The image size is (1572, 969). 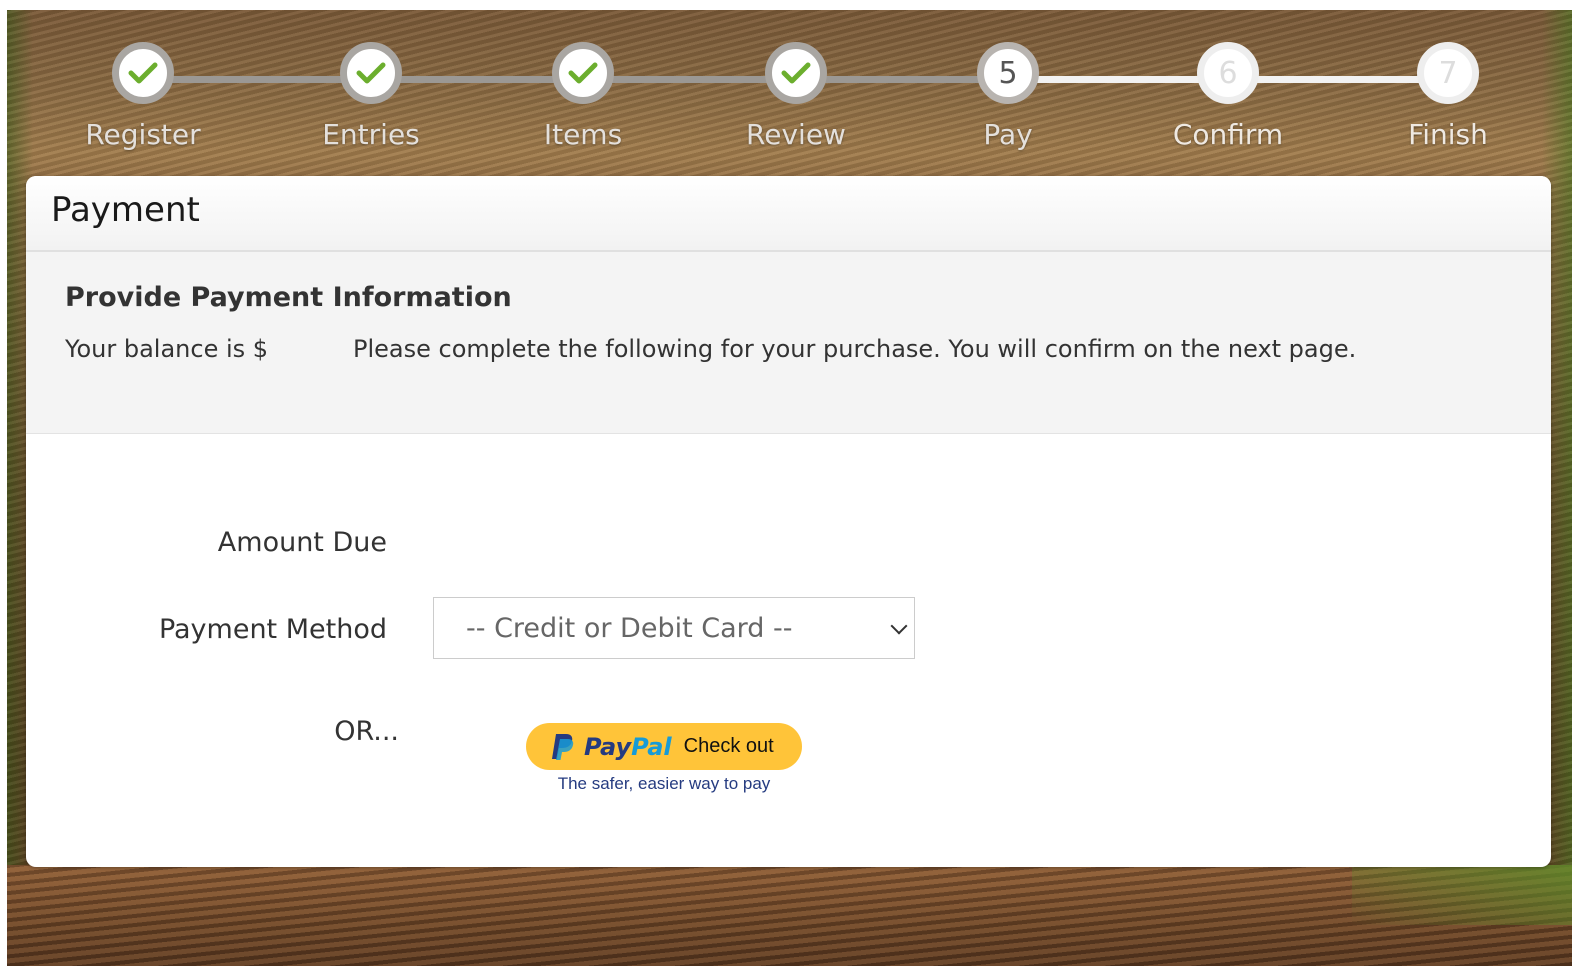 I want to click on balance-text: Your balance is $, so click(x=167, y=349).